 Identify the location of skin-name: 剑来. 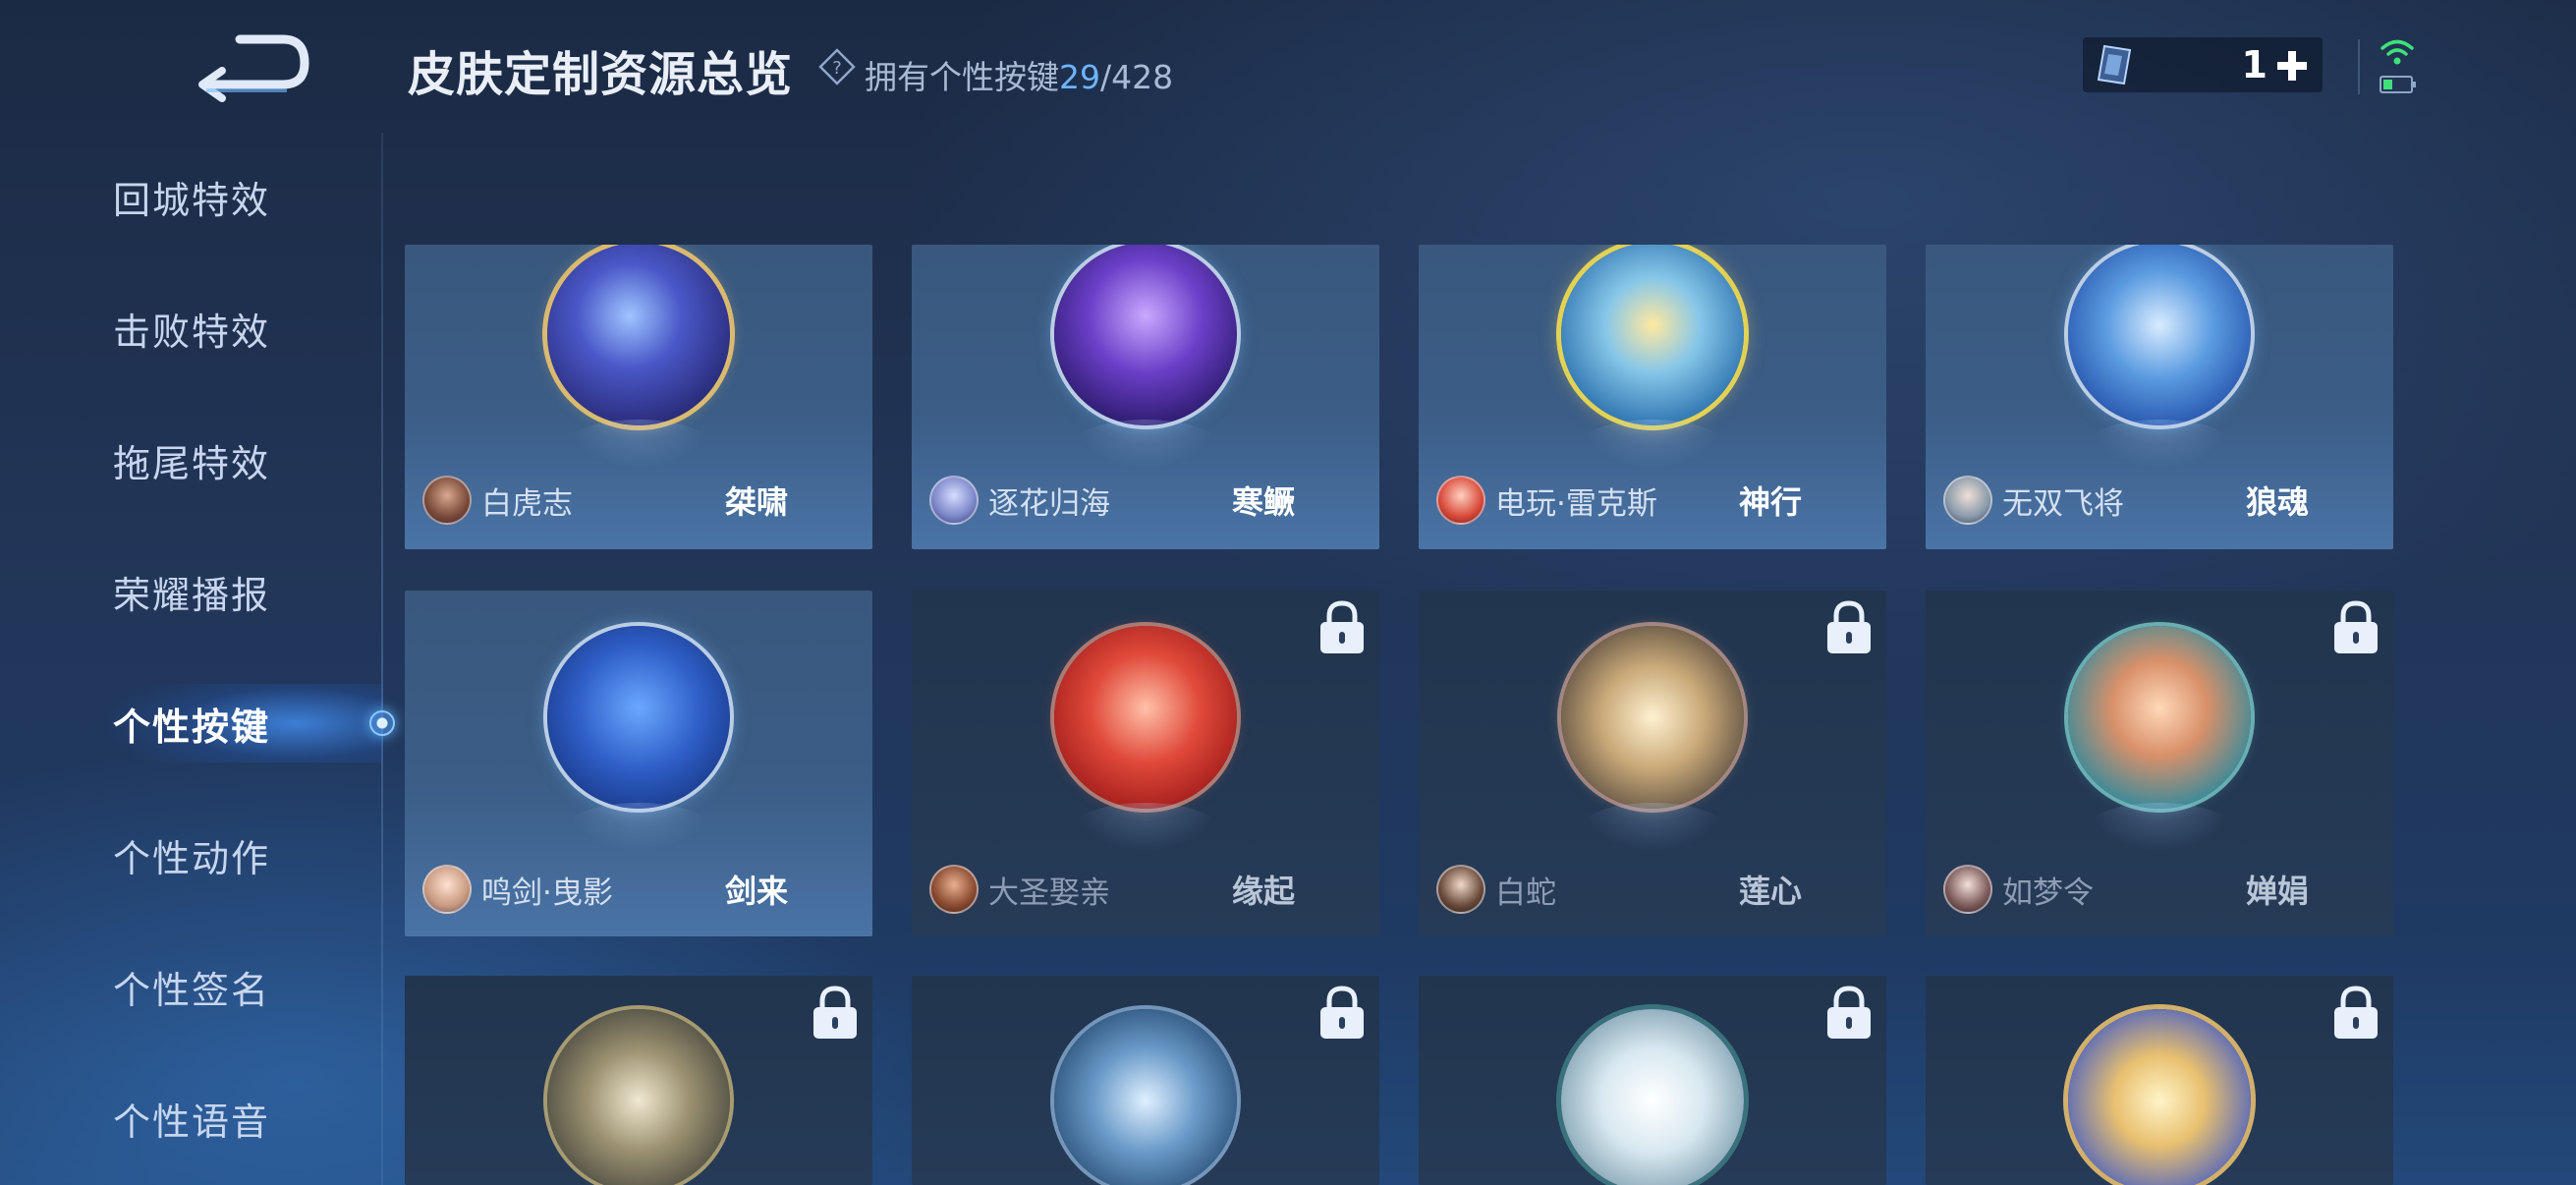
(756, 892).